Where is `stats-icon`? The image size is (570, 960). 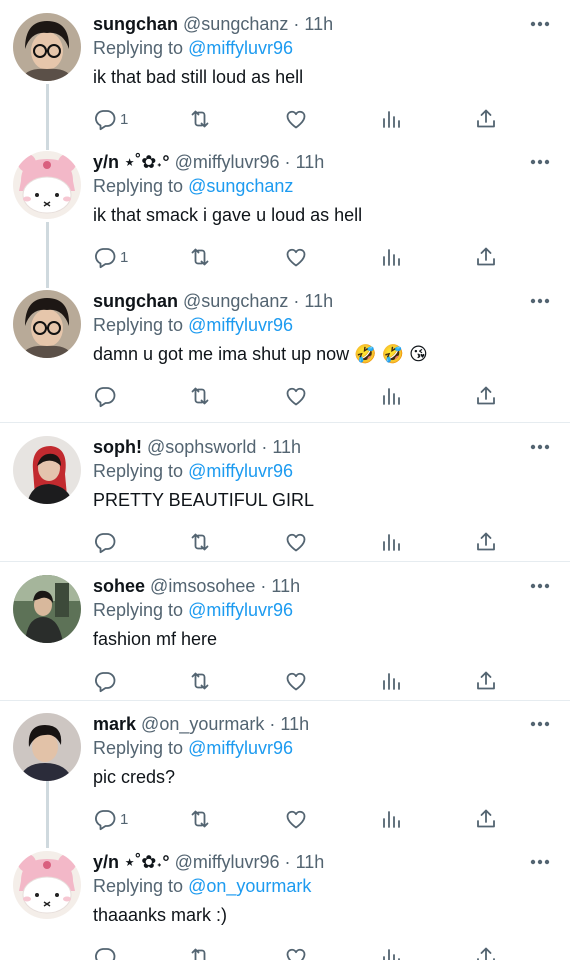 stats-icon is located at coordinates (391, 396).